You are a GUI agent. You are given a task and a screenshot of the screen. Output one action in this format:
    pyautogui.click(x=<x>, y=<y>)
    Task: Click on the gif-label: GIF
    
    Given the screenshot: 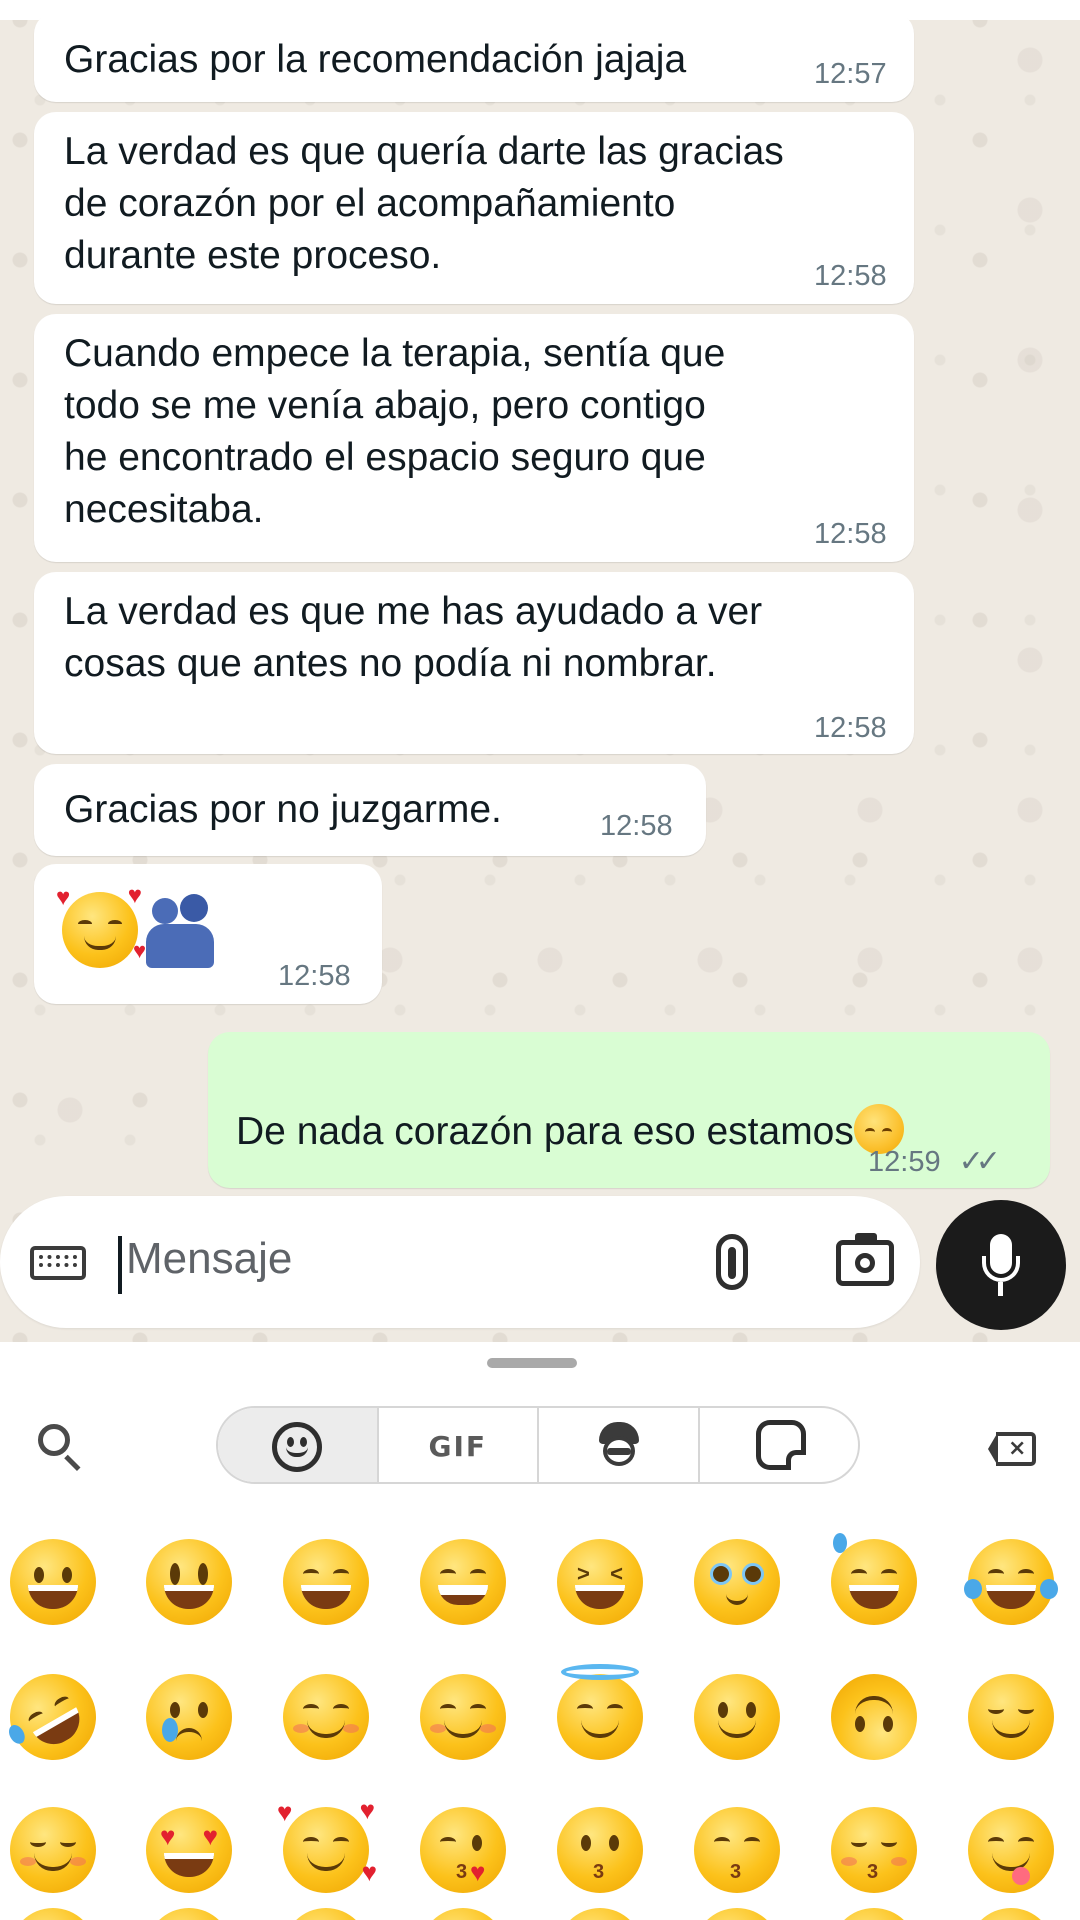 What is the action you would take?
    pyautogui.click(x=458, y=1446)
    